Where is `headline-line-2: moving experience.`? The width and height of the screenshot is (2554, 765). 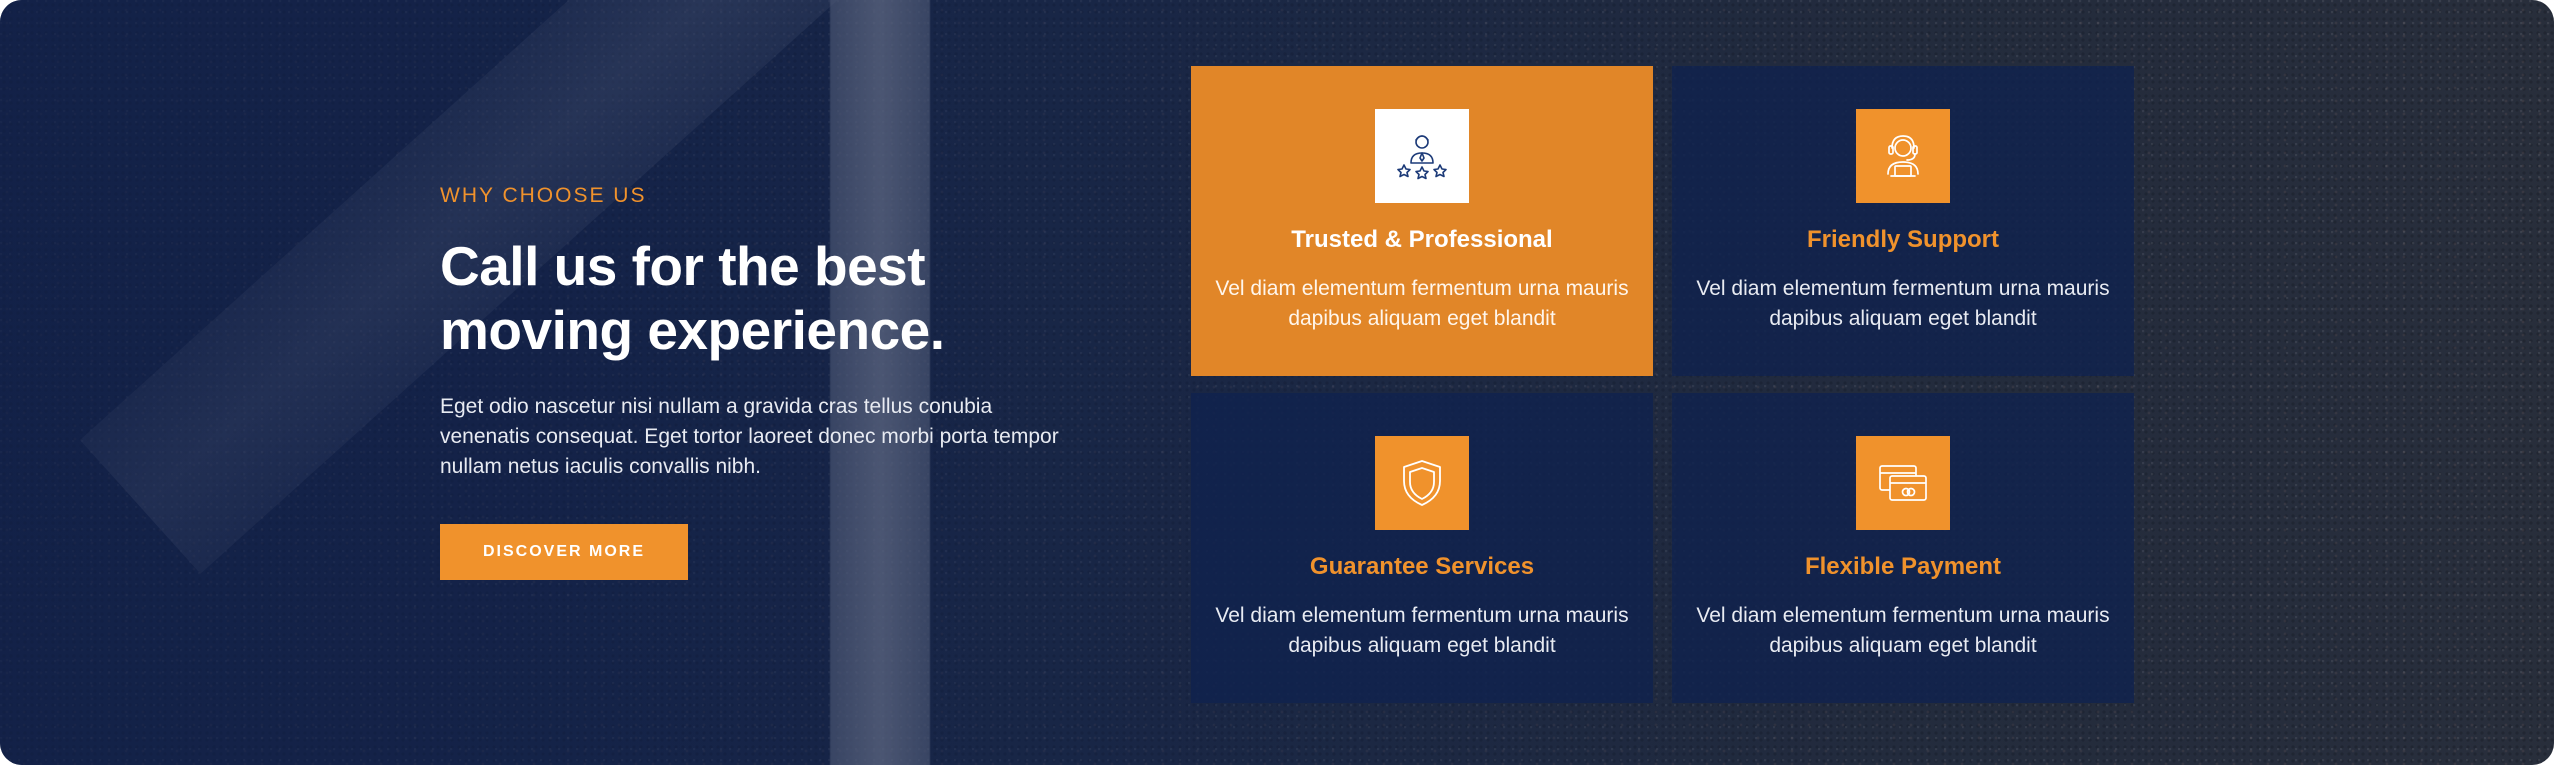 headline-line-2: moving experience. is located at coordinates (692, 330).